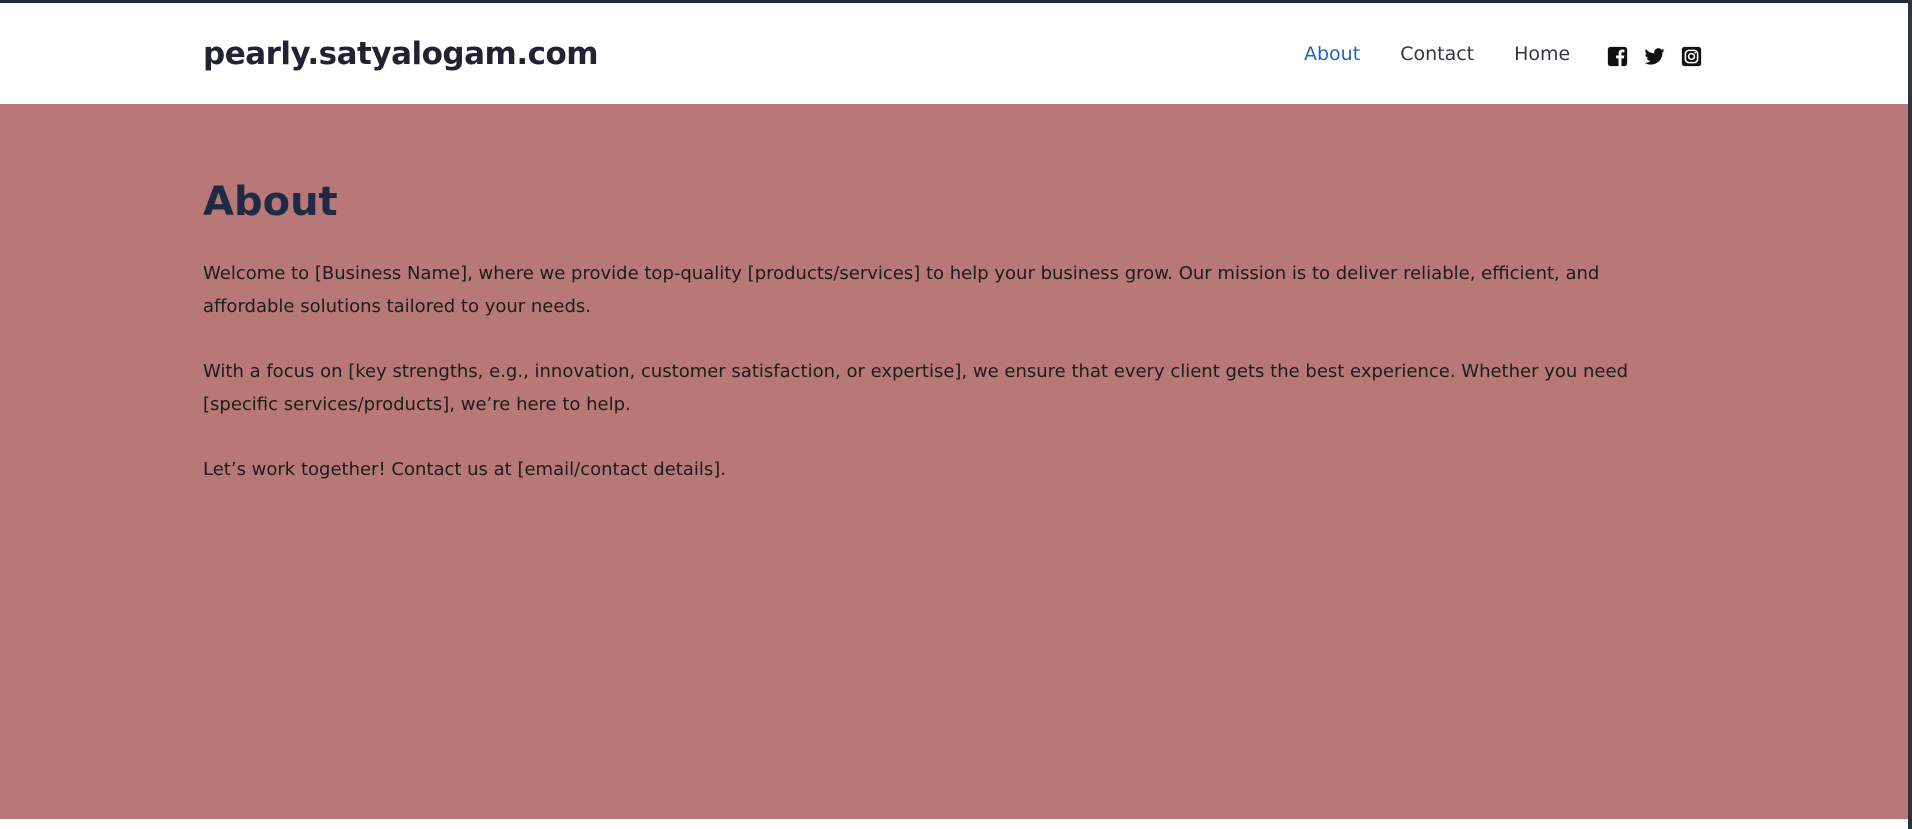 The width and height of the screenshot is (1912, 829). Describe the element at coordinates (1691, 56) in the screenshot. I see `instagram-icon` at that location.